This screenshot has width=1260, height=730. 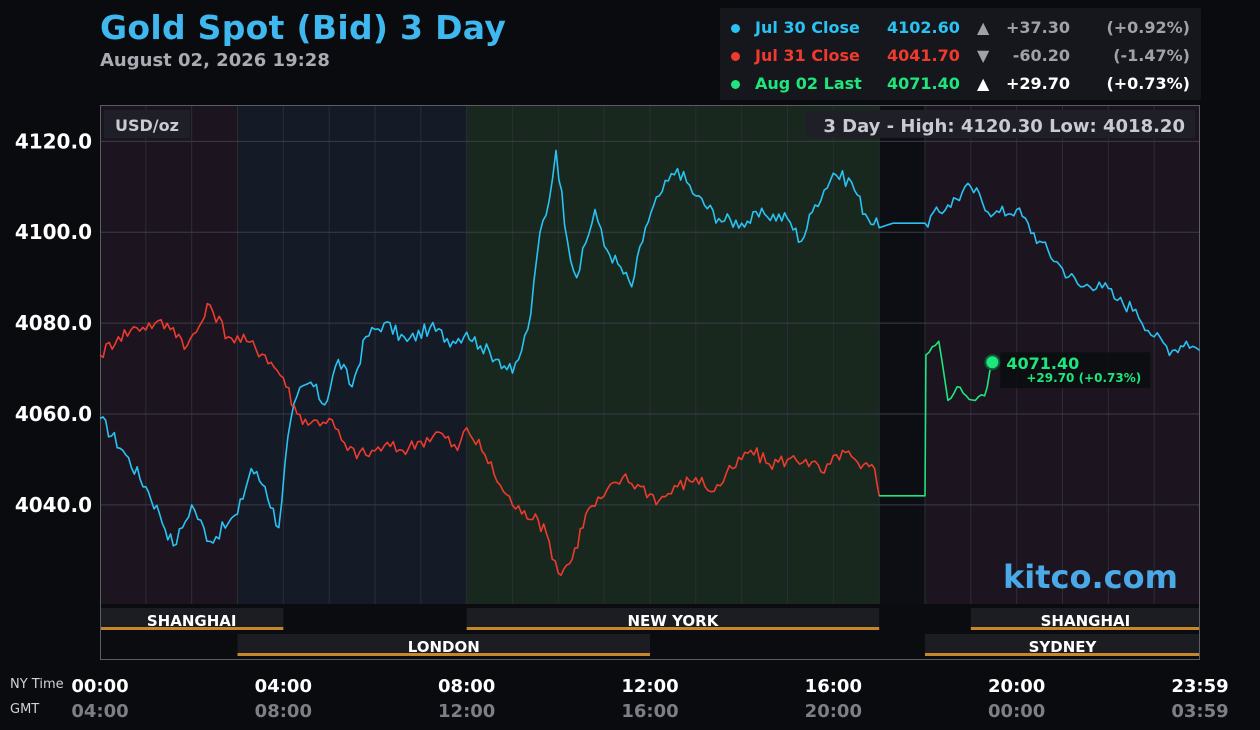 What do you see at coordinates (1199, 686) in the screenshot?
I see `x-tick-ny: 23:59` at bounding box center [1199, 686].